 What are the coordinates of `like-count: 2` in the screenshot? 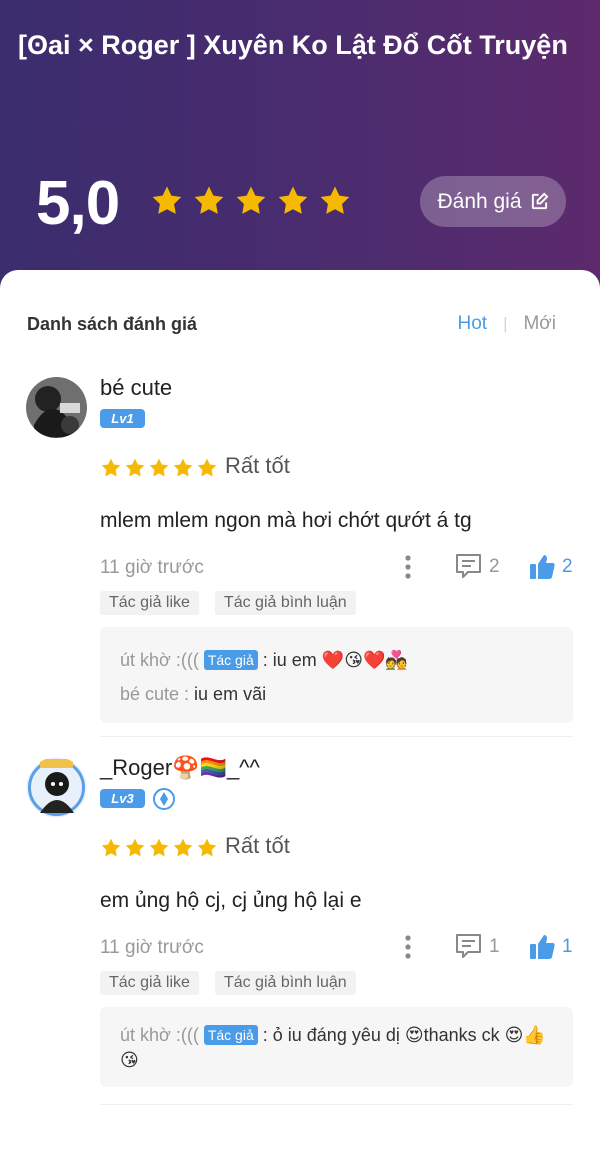 It's located at (567, 566).